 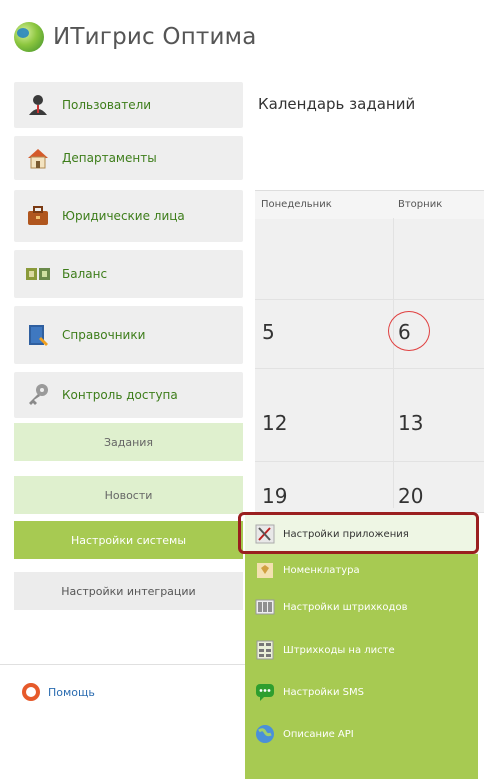 What do you see at coordinates (120, 395) in the screenshot?
I see `sidebar-item-label: Контроль доступа` at bounding box center [120, 395].